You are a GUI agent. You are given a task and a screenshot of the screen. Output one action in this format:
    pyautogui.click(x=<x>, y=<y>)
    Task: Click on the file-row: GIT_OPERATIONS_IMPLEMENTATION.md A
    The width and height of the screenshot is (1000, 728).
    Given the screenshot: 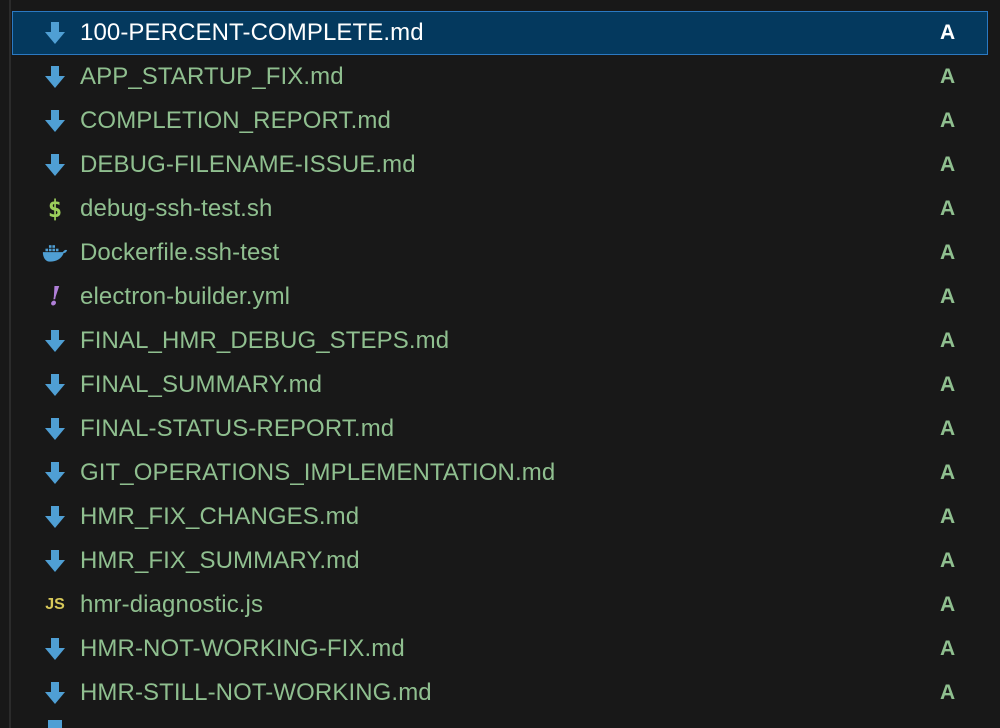 What is the action you would take?
    pyautogui.click(x=500, y=473)
    